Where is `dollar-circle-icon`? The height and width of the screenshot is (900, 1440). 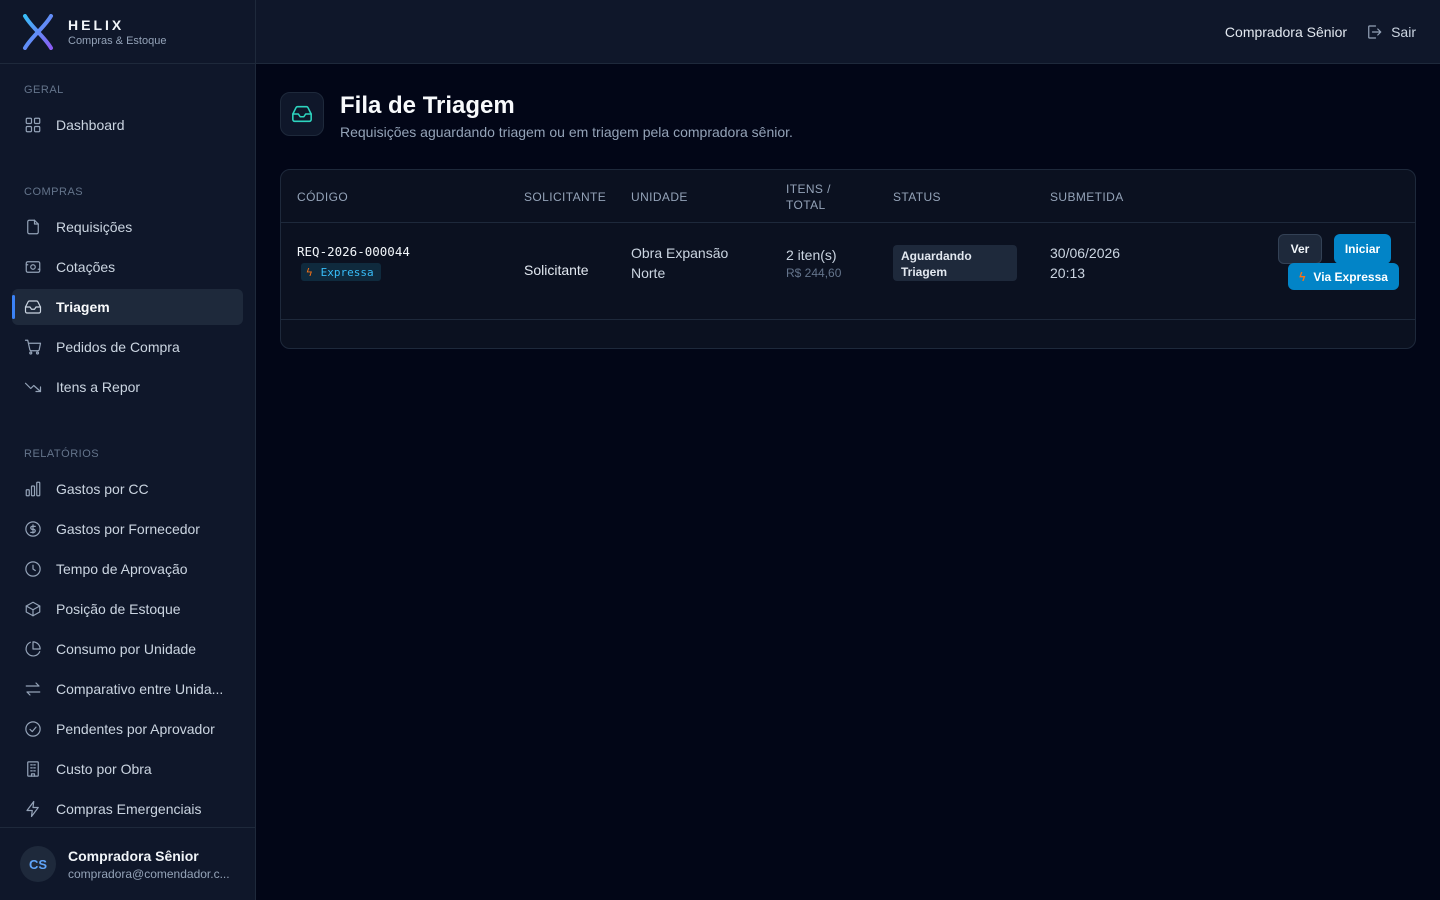
dollar-circle-icon is located at coordinates (33, 529).